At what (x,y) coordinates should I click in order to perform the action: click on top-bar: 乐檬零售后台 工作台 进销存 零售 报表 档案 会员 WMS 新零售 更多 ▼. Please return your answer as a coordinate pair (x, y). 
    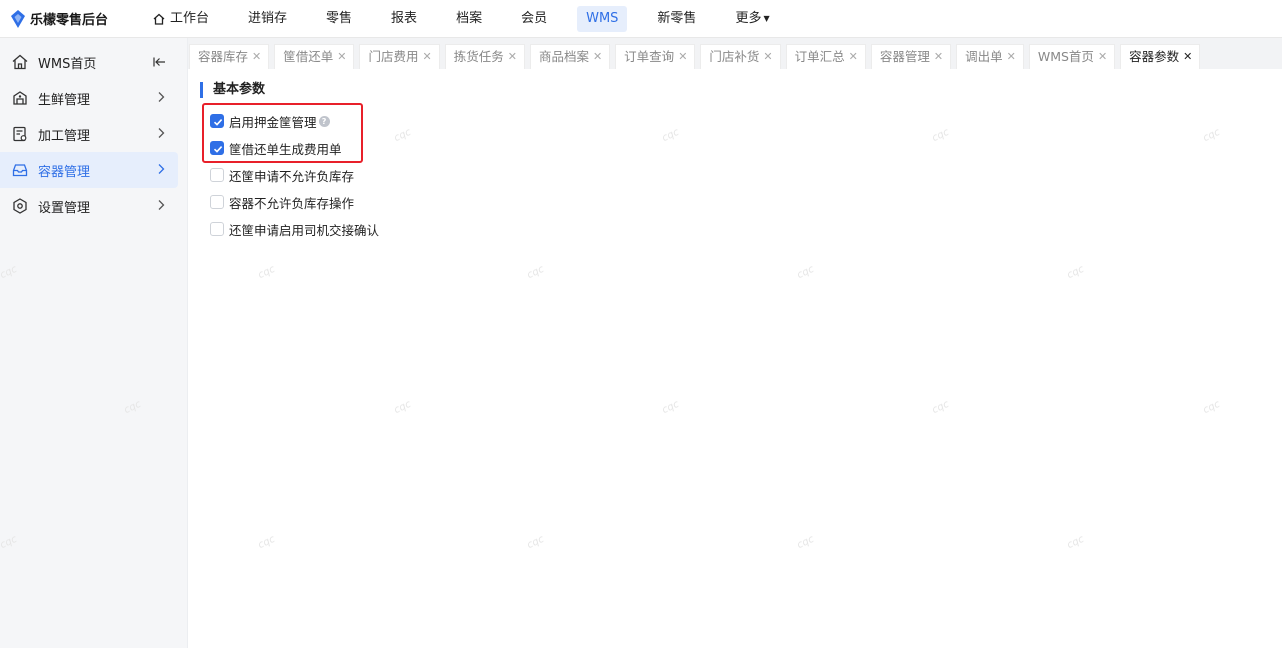
    Looking at the image, I should click on (641, 19).